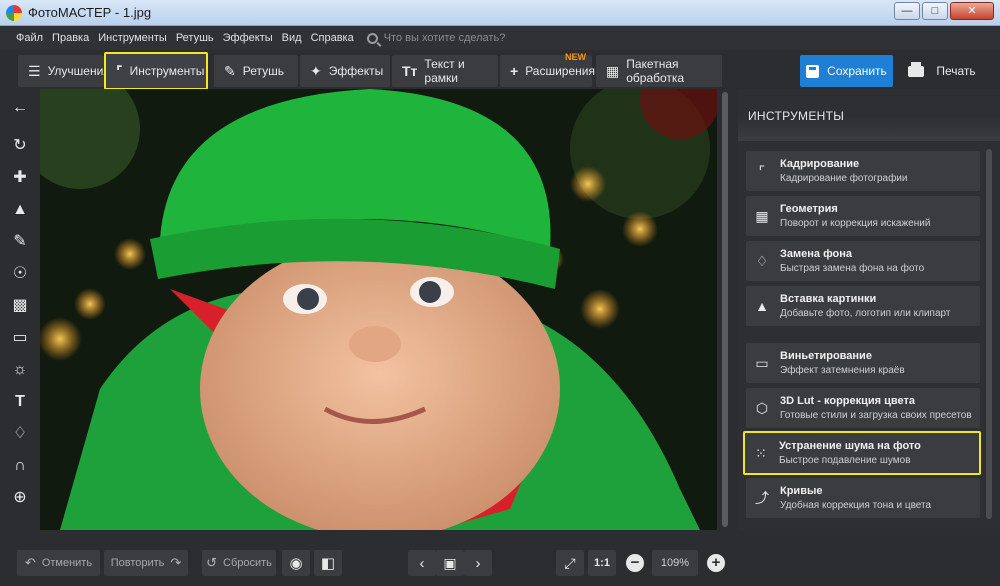 This screenshot has height=586, width=1000. I want to click on minimize-button: —, so click(907, 11).